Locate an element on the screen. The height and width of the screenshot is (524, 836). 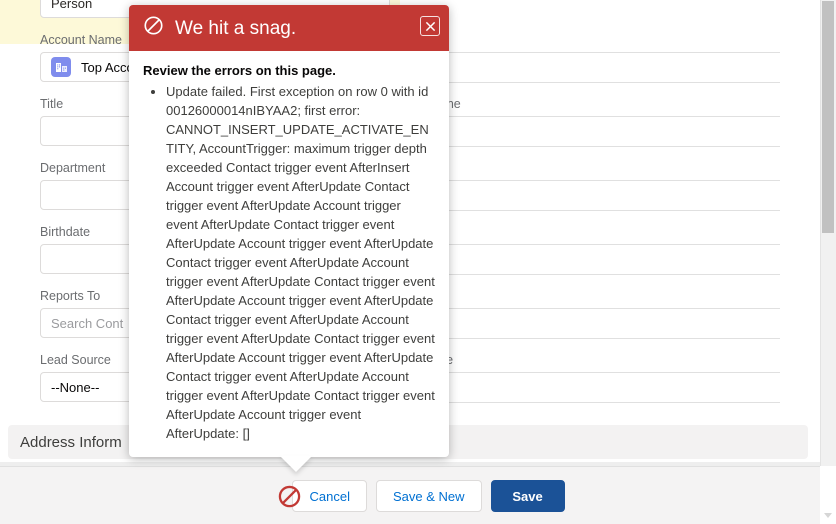
field-email-spacer is located at coordinates (595, 185).